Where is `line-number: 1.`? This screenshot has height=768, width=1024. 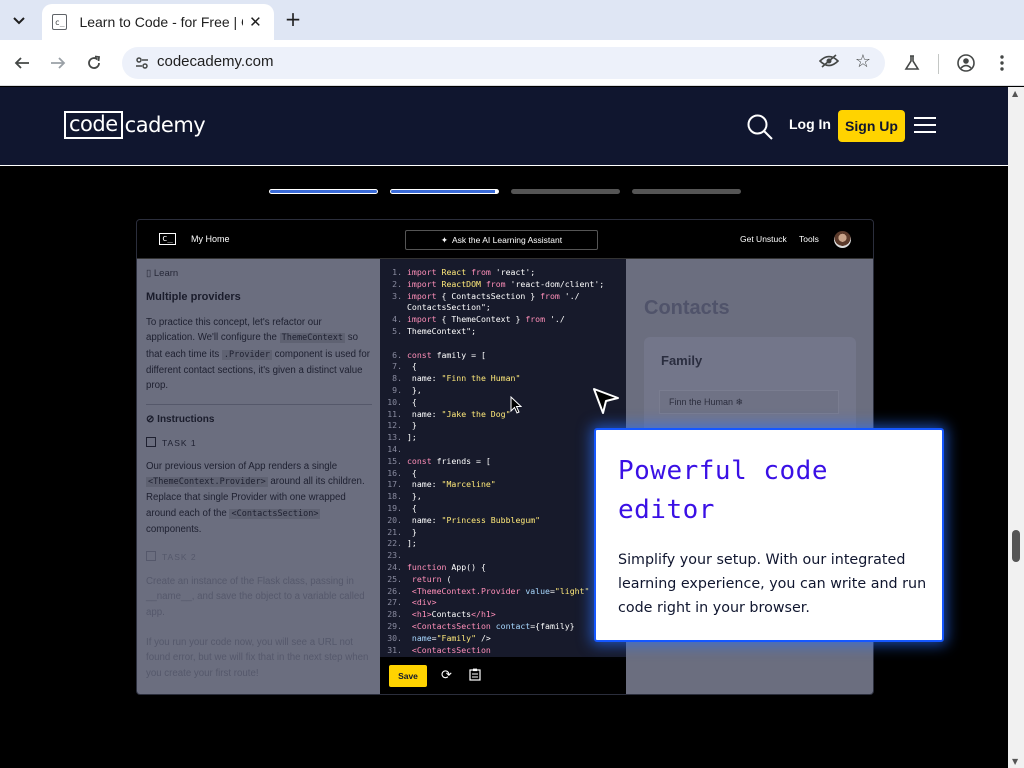
line-number: 1. is located at coordinates (397, 272).